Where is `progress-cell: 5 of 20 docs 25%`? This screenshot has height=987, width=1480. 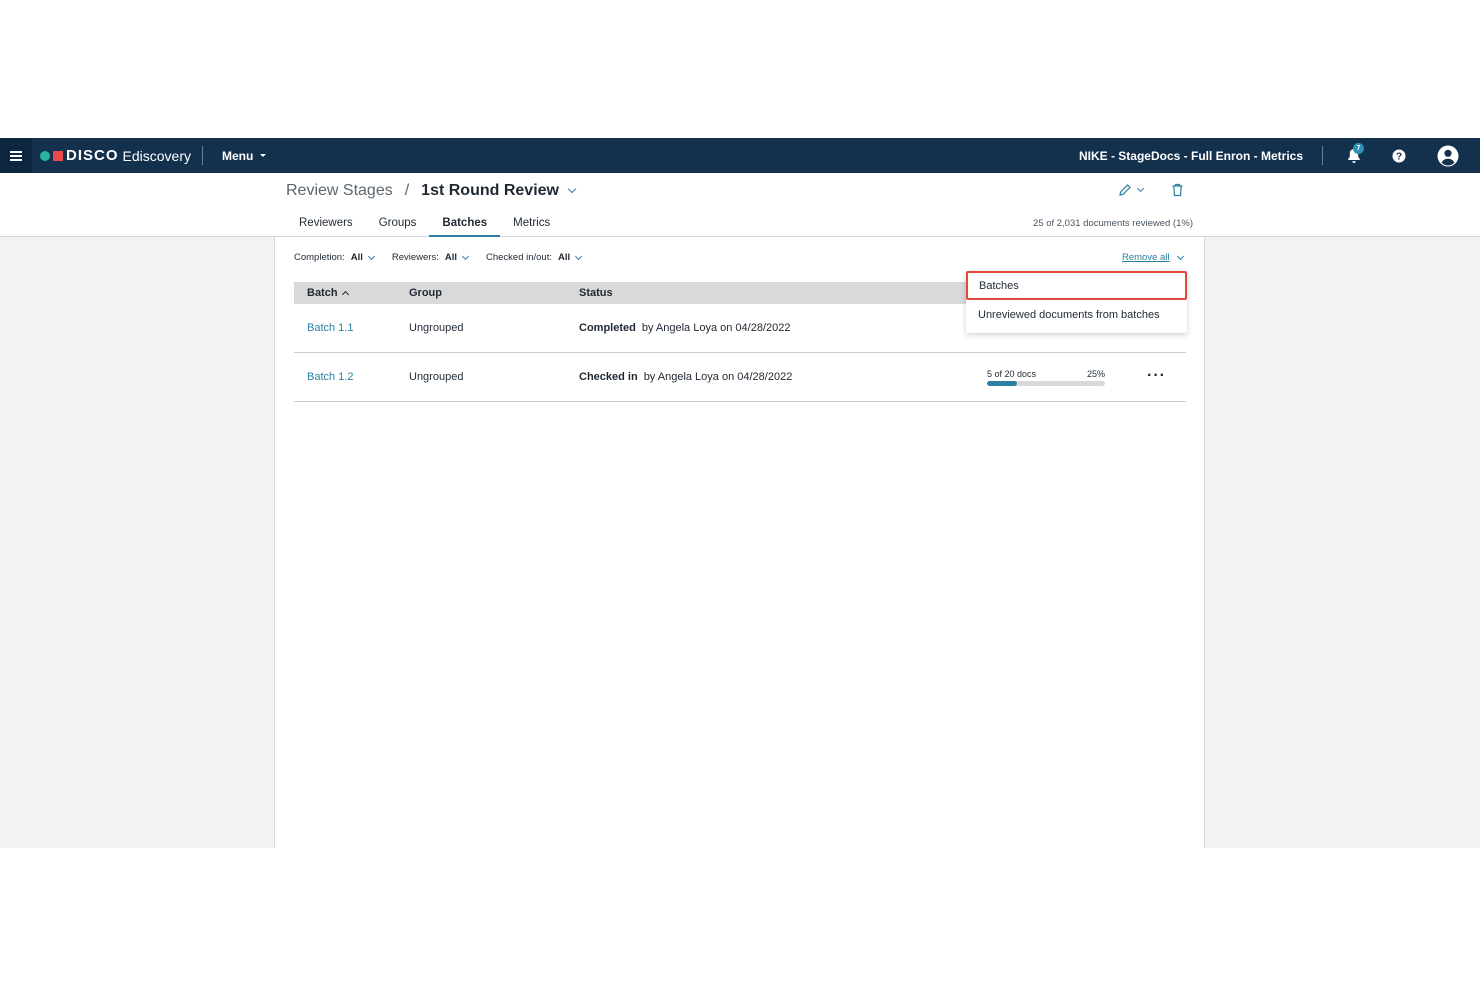 progress-cell: 5 of 20 docs 25% is located at coordinates (1058, 377).